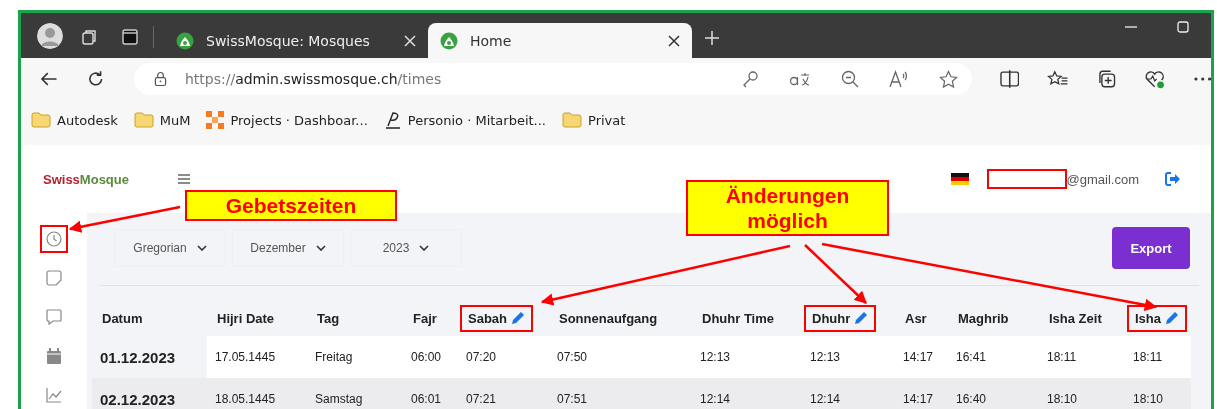 This screenshot has height=409, width=1217. What do you see at coordinates (245, 357) in the screenshot?
I see `table-cell: 17.05.1445` at bounding box center [245, 357].